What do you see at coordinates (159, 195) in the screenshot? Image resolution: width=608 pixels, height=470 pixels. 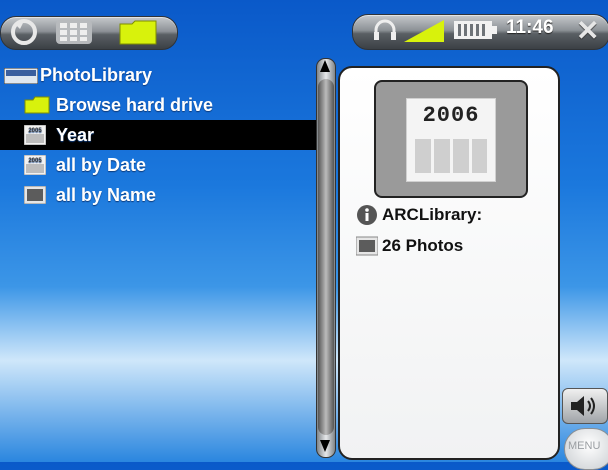 I see `list-item-all-by-name: all by Name` at bounding box center [159, 195].